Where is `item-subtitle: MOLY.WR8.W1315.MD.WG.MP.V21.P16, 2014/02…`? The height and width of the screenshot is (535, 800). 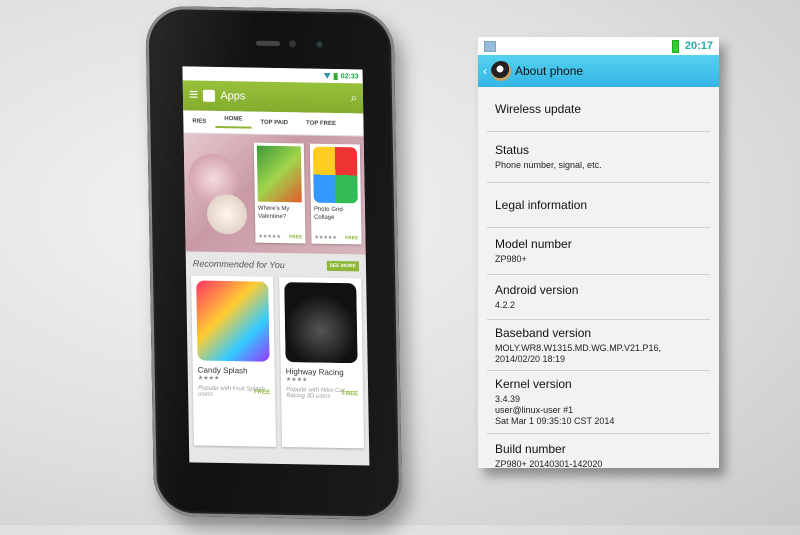
item-subtitle: MOLY.WR8.W1315.MD.WG.MP.V21.P16, 2014/02… is located at coordinates (578, 353).